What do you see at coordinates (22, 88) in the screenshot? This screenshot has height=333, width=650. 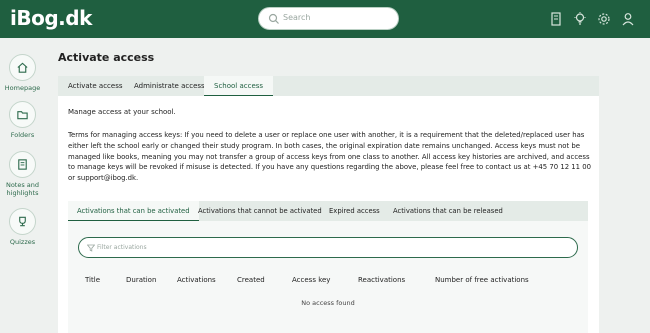 I see `sidebar-item-label: Homepage` at bounding box center [22, 88].